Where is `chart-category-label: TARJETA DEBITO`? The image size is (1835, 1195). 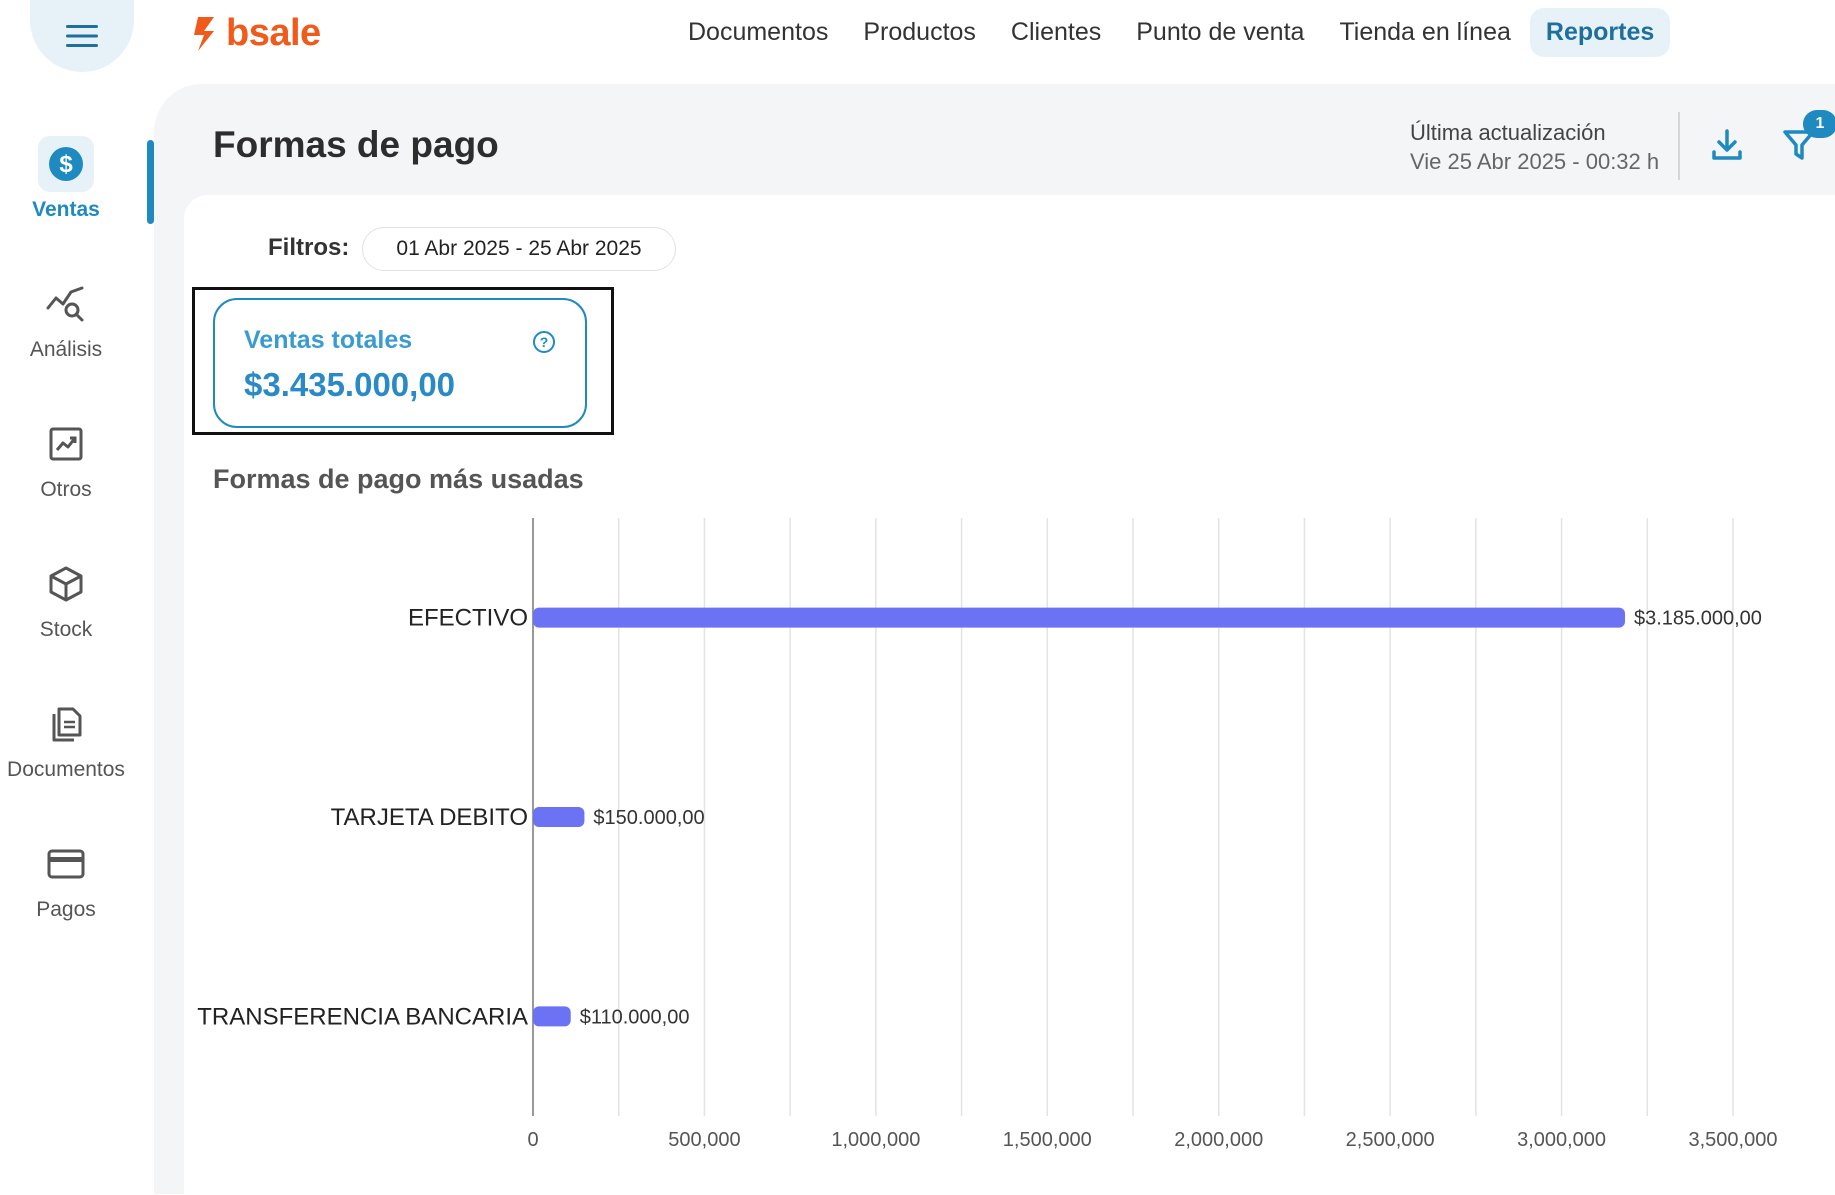 chart-category-label: TARJETA DEBITO is located at coordinates (429, 817).